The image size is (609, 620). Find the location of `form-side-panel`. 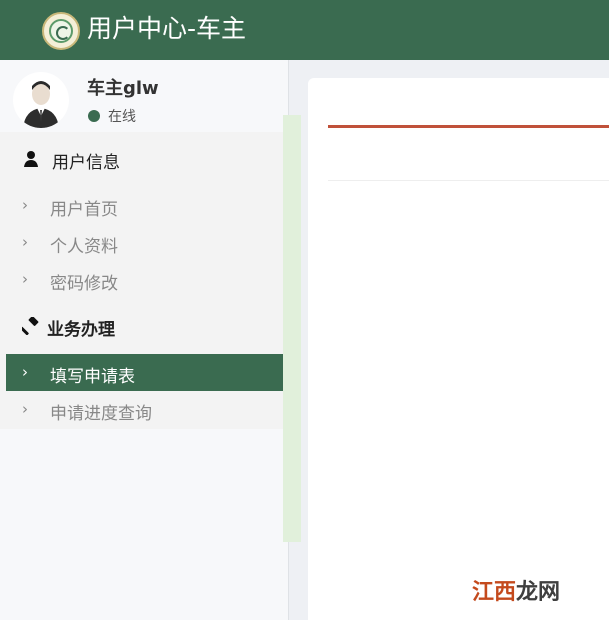

form-side-panel is located at coordinates (292, 328).